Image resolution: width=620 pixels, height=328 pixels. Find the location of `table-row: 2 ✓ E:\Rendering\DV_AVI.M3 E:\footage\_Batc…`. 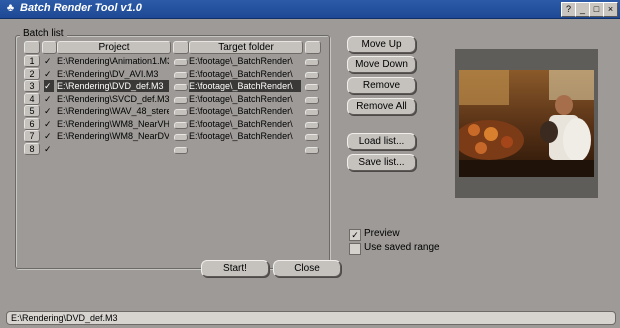

table-row: 2 ✓ E:\Rendering\DV_AVI.M3 E:\footage\_Batc… is located at coordinates (163, 73).